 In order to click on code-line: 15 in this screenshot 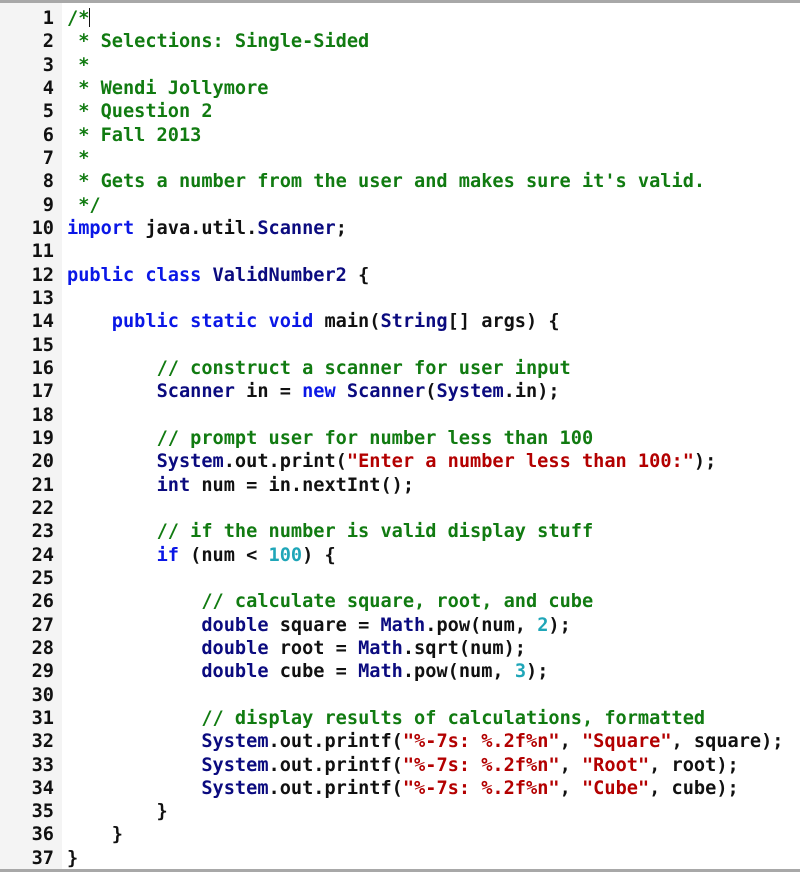, I will do `click(400, 345)`.